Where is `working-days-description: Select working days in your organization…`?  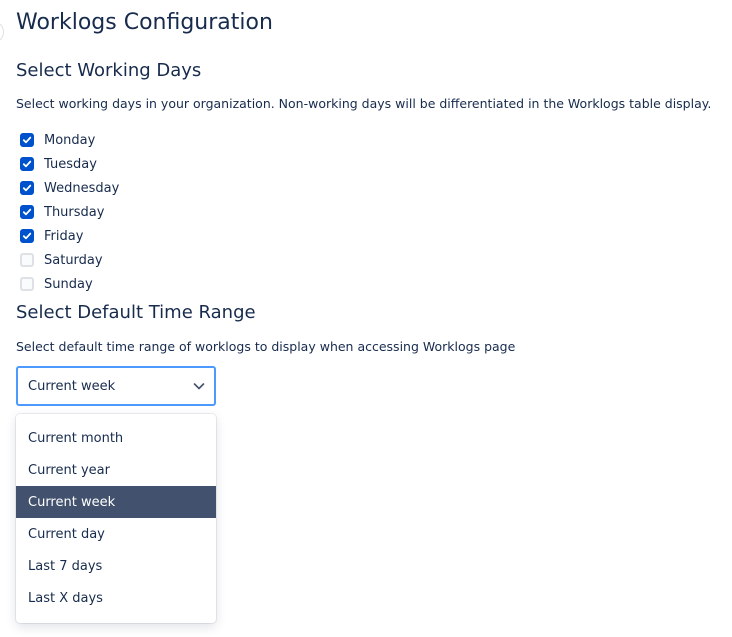
working-days-description: Select working days in your organization… is located at coordinates (364, 103).